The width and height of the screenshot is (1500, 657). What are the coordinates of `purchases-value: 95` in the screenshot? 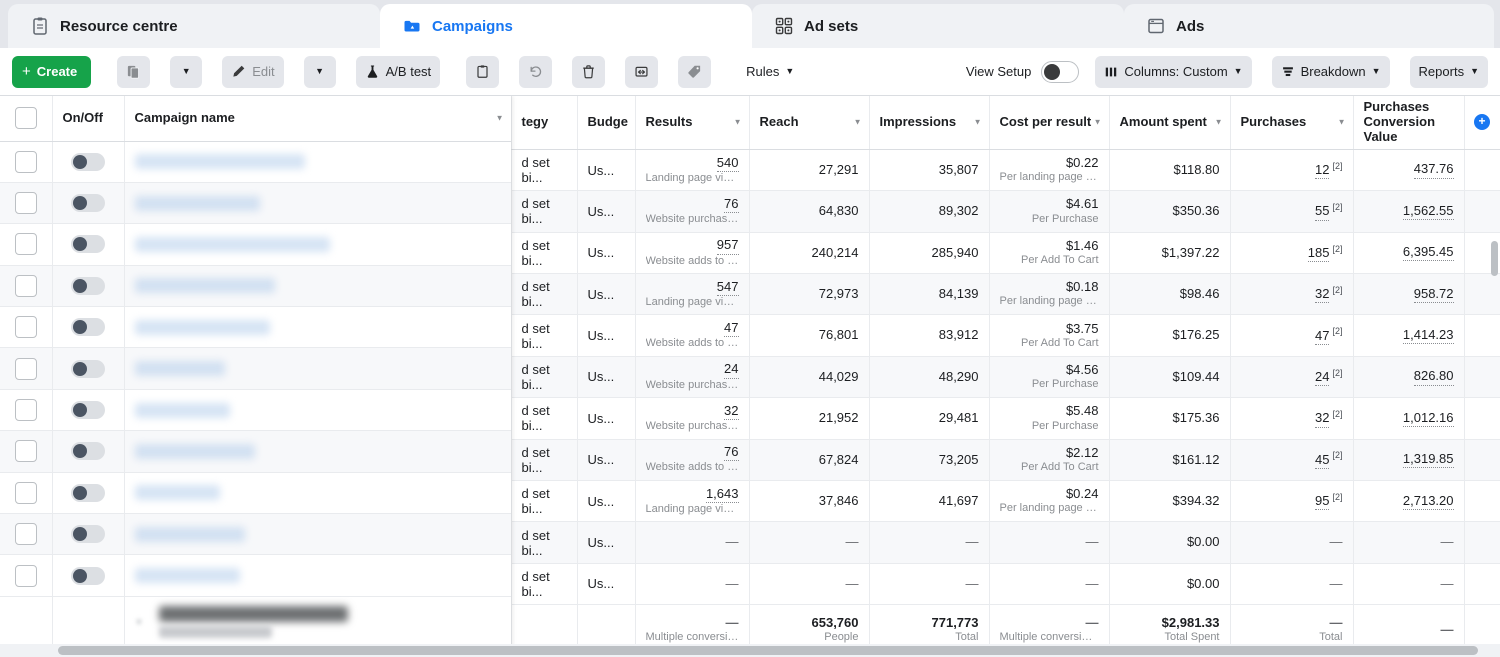 It's located at (1322, 502).